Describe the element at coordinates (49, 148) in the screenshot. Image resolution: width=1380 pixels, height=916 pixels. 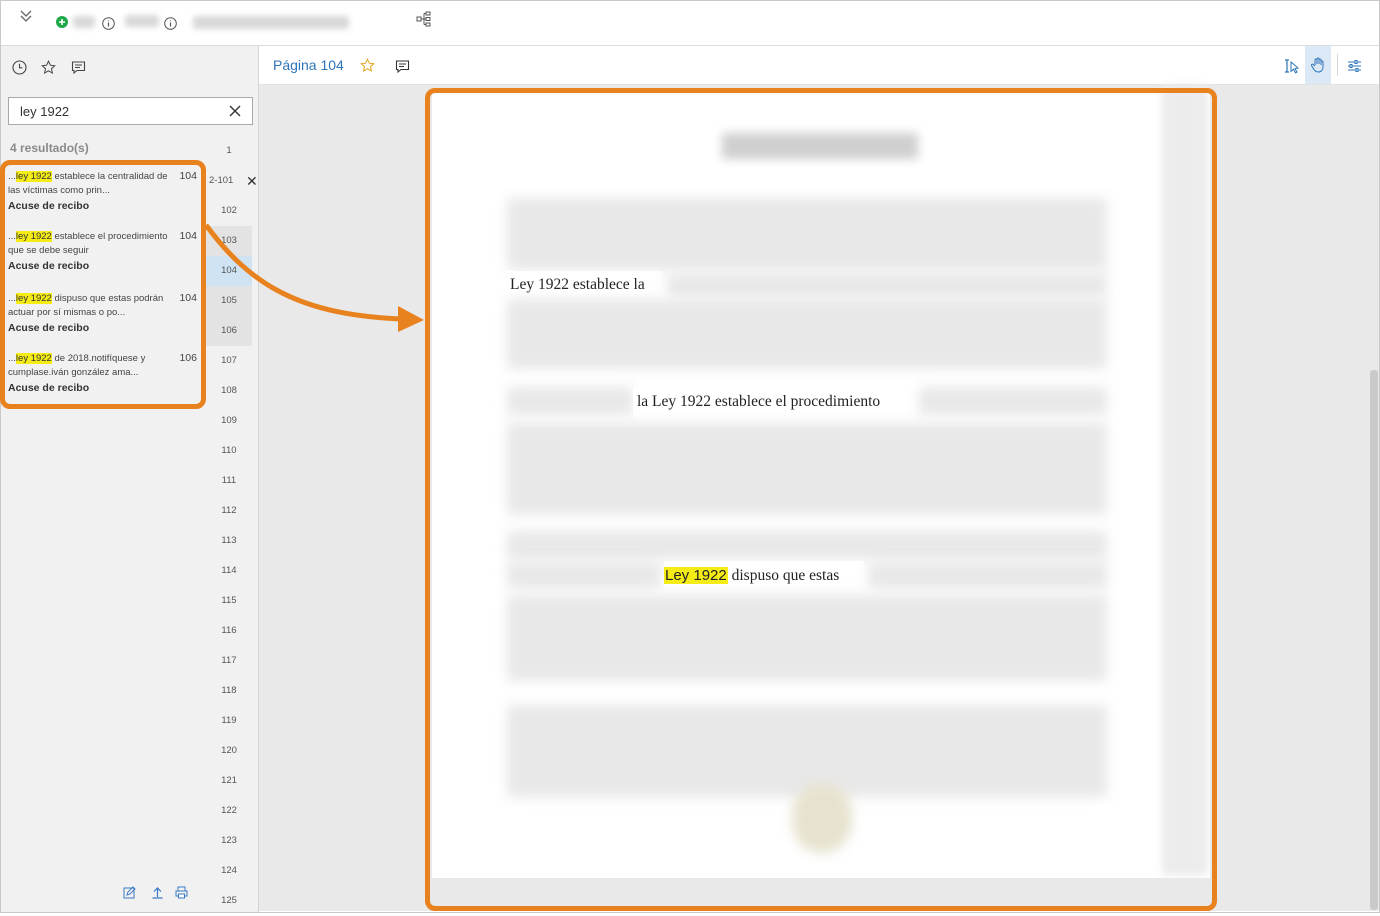
I see `result-count: 4 resultado(s)` at that location.